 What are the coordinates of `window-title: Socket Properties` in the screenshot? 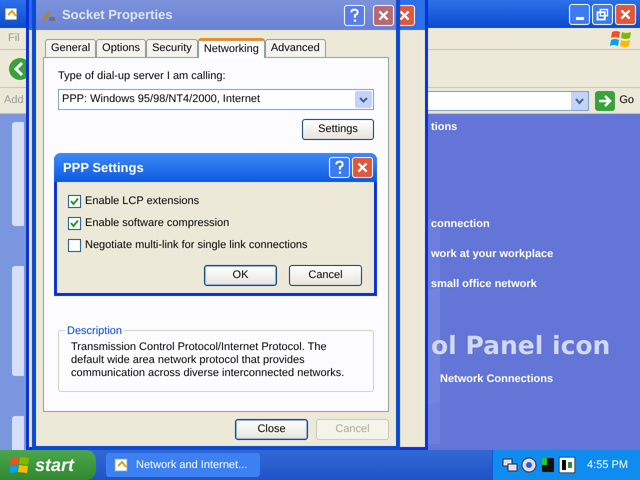 It's located at (118, 15).